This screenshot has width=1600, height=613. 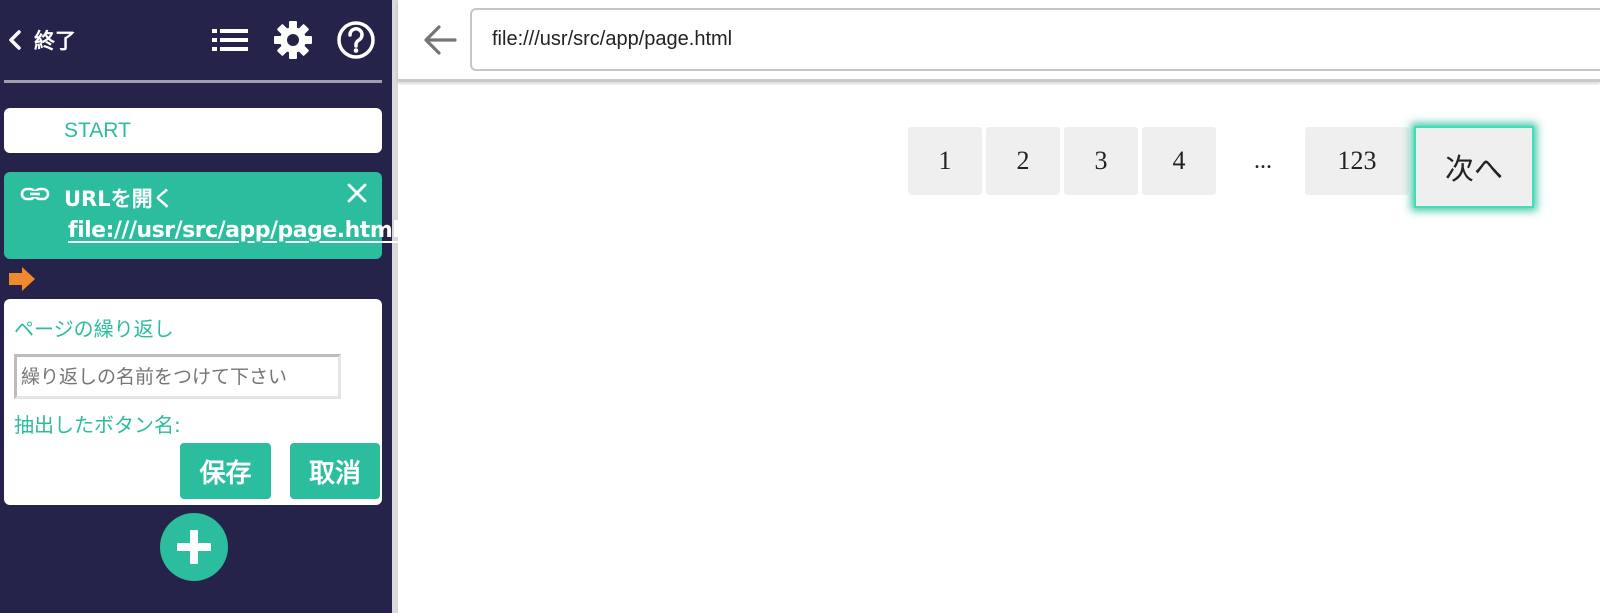 I want to click on plus-icon, so click(x=194, y=547).